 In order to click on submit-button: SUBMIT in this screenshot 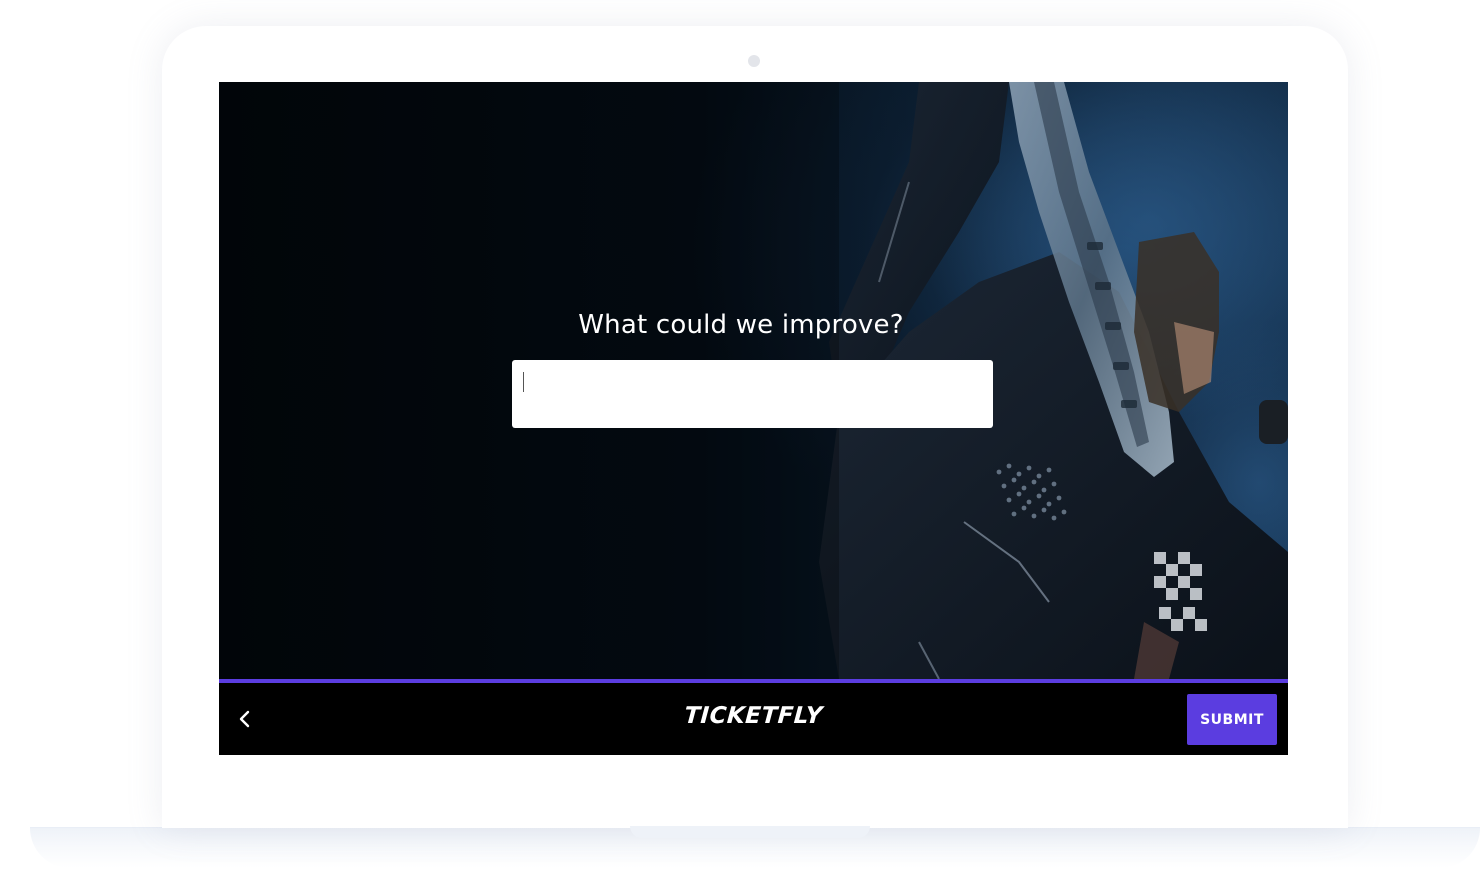, I will do `click(1232, 719)`.